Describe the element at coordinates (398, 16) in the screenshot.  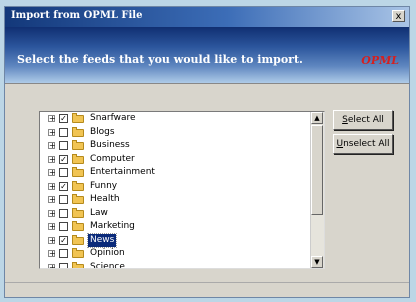
I see `close-button: x` at that location.